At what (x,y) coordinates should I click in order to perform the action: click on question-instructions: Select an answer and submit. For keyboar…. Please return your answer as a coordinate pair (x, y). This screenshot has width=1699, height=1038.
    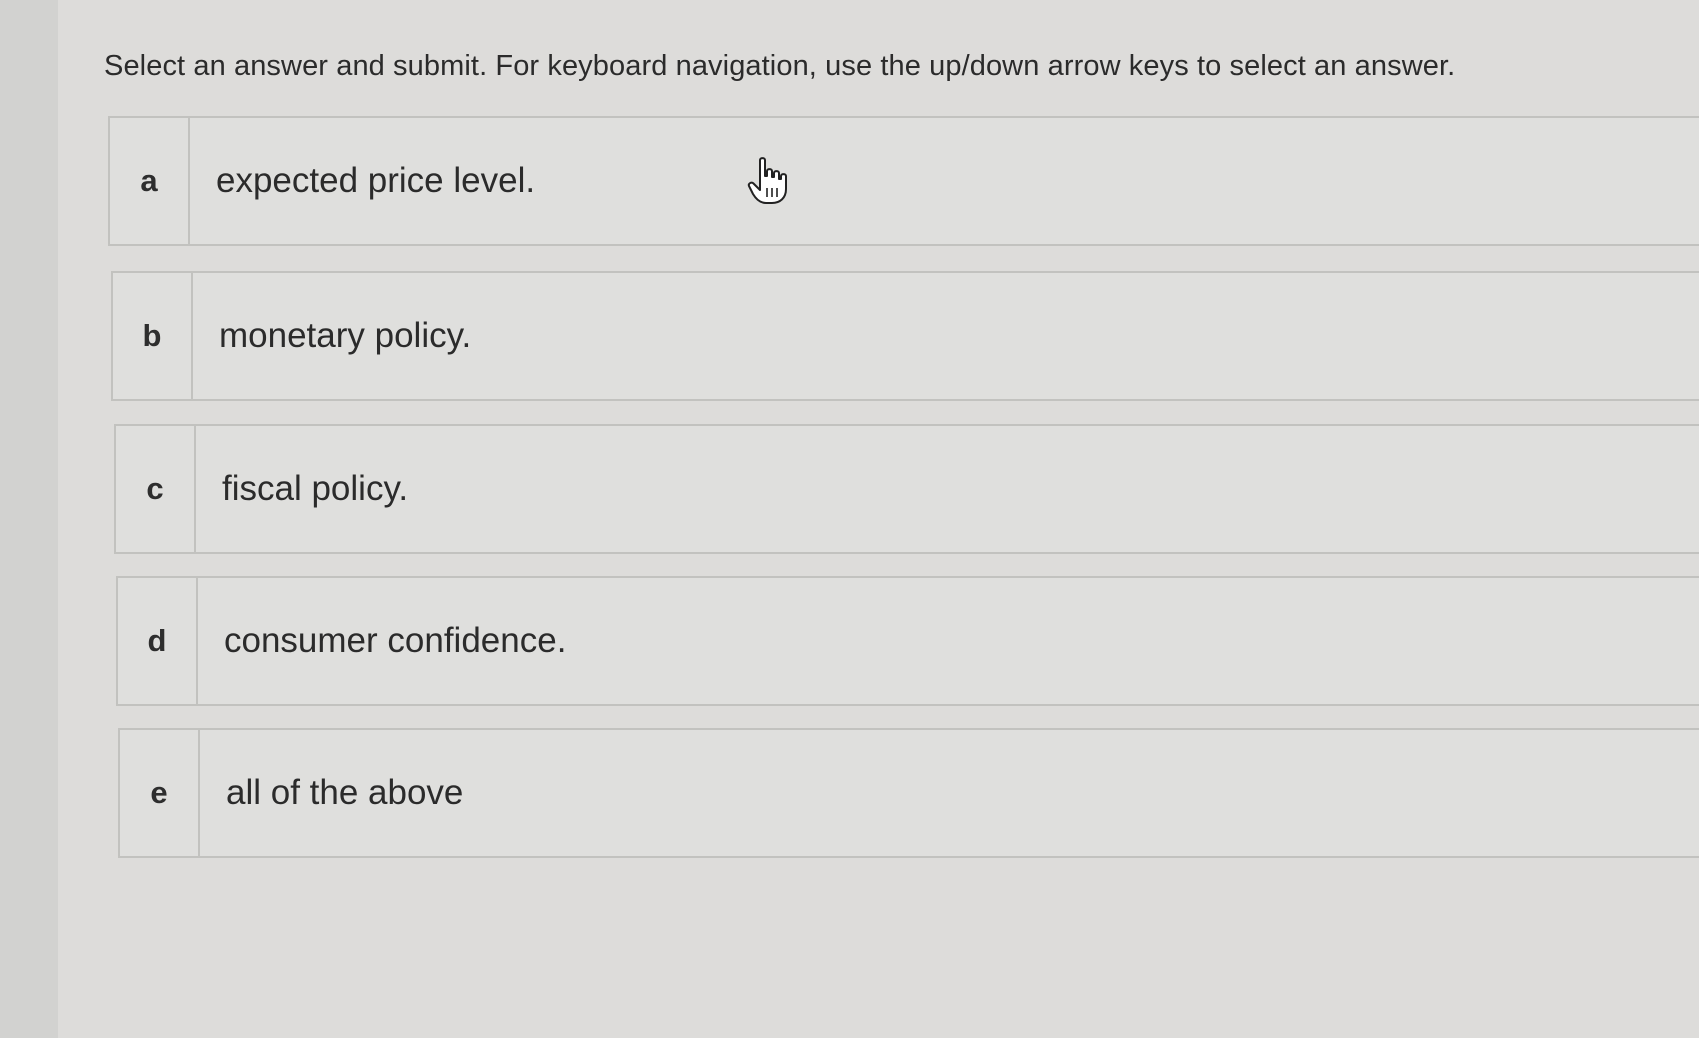
    Looking at the image, I should click on (780, 66).